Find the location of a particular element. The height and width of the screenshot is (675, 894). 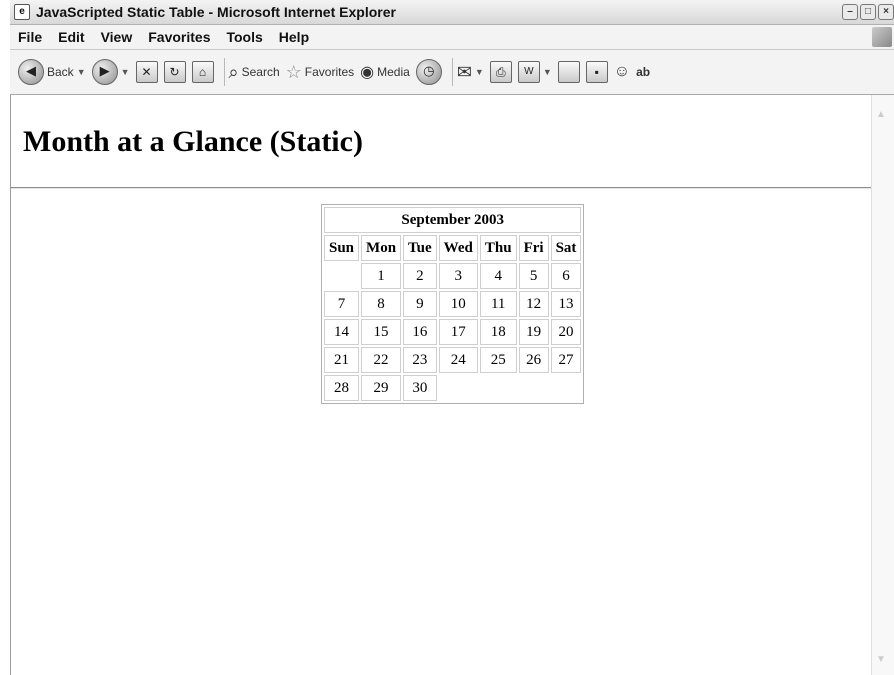

print-icon: ⎙ is located at coordinates (500, 72).